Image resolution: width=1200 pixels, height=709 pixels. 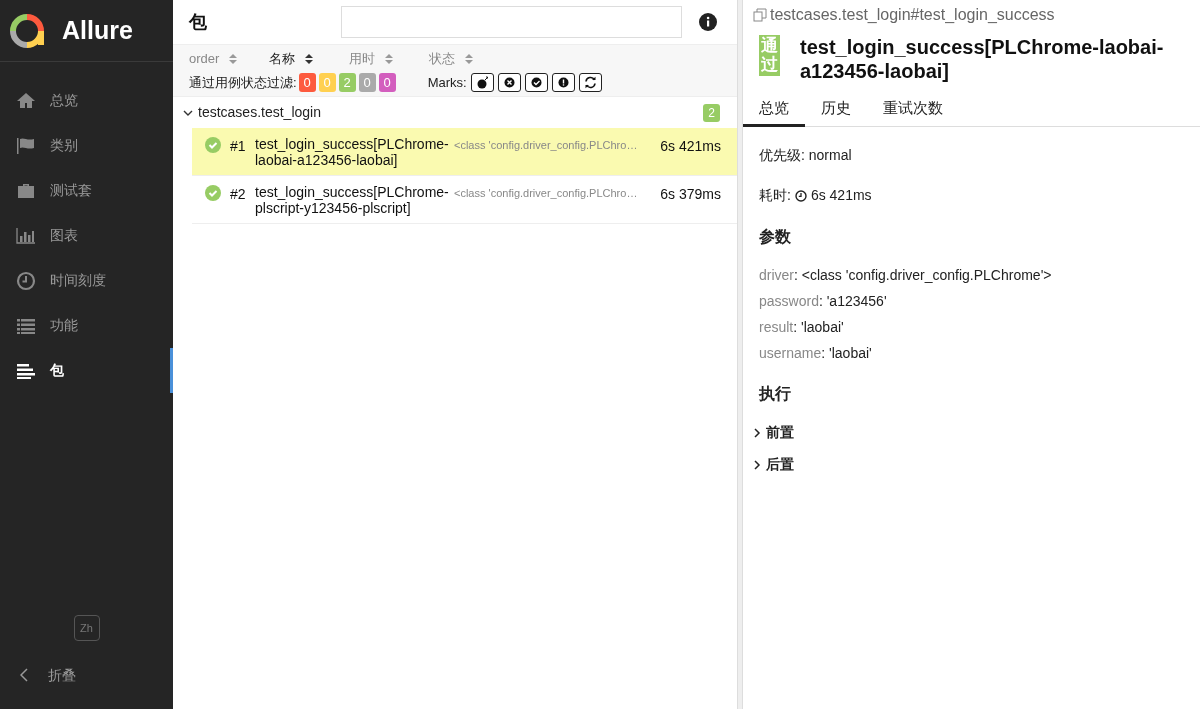 I want to click on parameter-value: : <class 'config.driver_config.PLChrome'>, so click(x=923, y=275).